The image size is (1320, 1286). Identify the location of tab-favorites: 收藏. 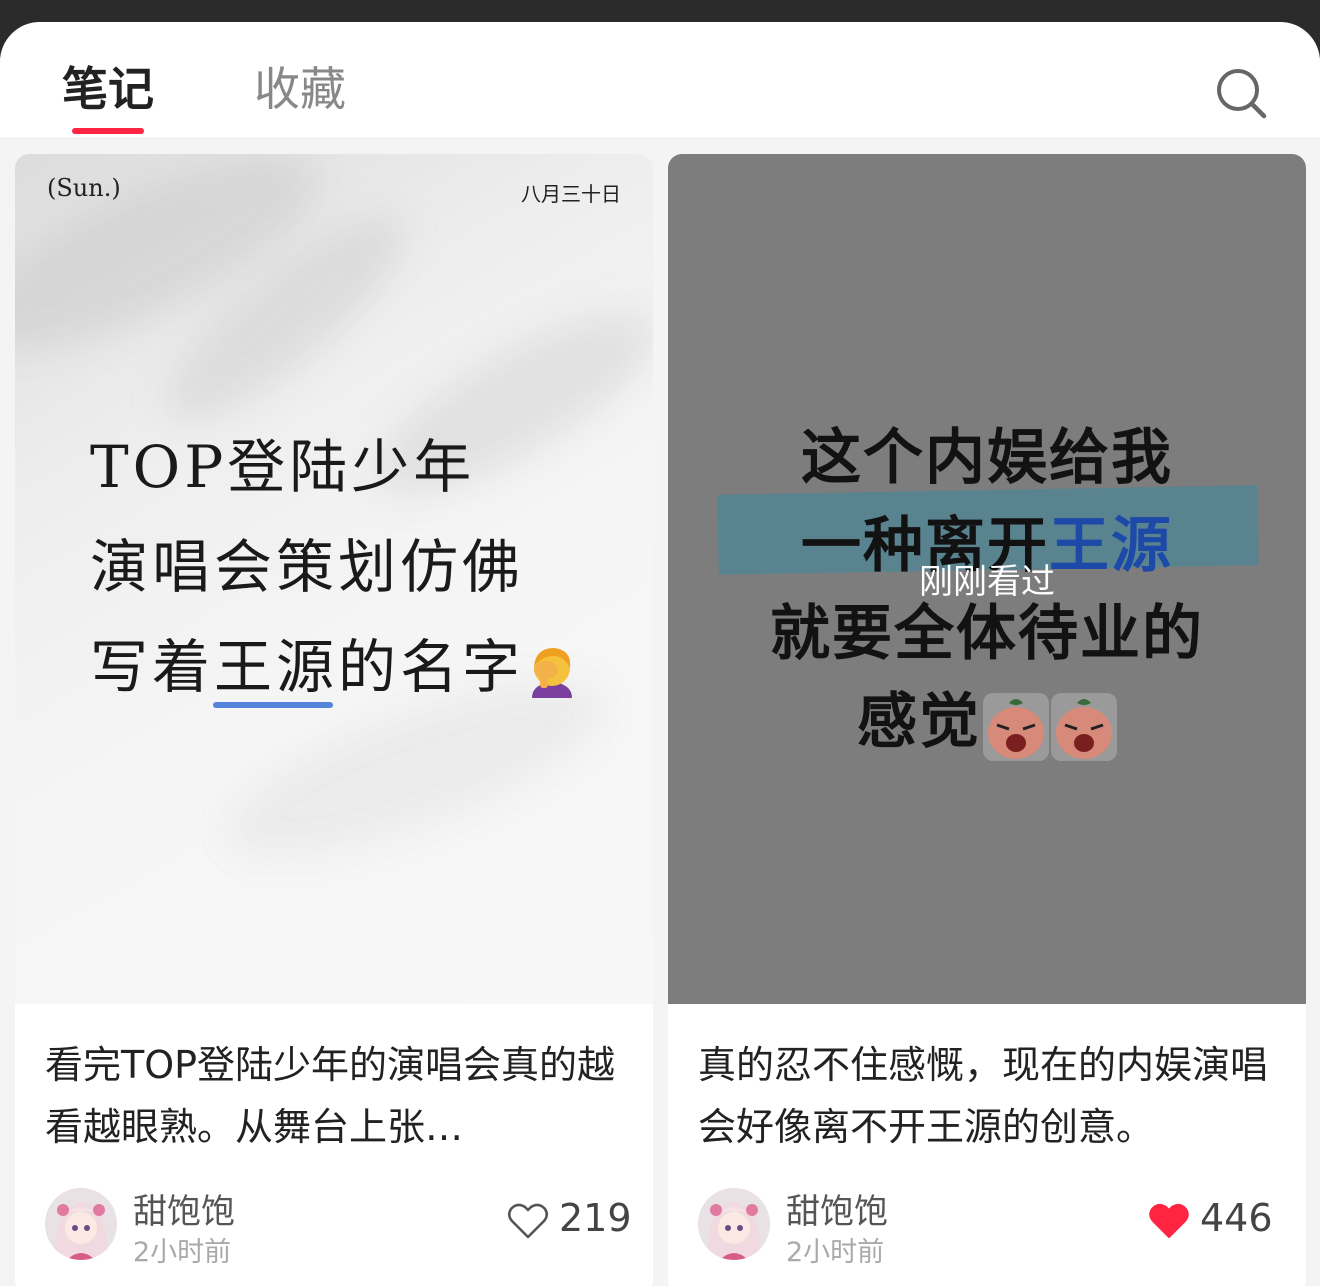
(300, 89).